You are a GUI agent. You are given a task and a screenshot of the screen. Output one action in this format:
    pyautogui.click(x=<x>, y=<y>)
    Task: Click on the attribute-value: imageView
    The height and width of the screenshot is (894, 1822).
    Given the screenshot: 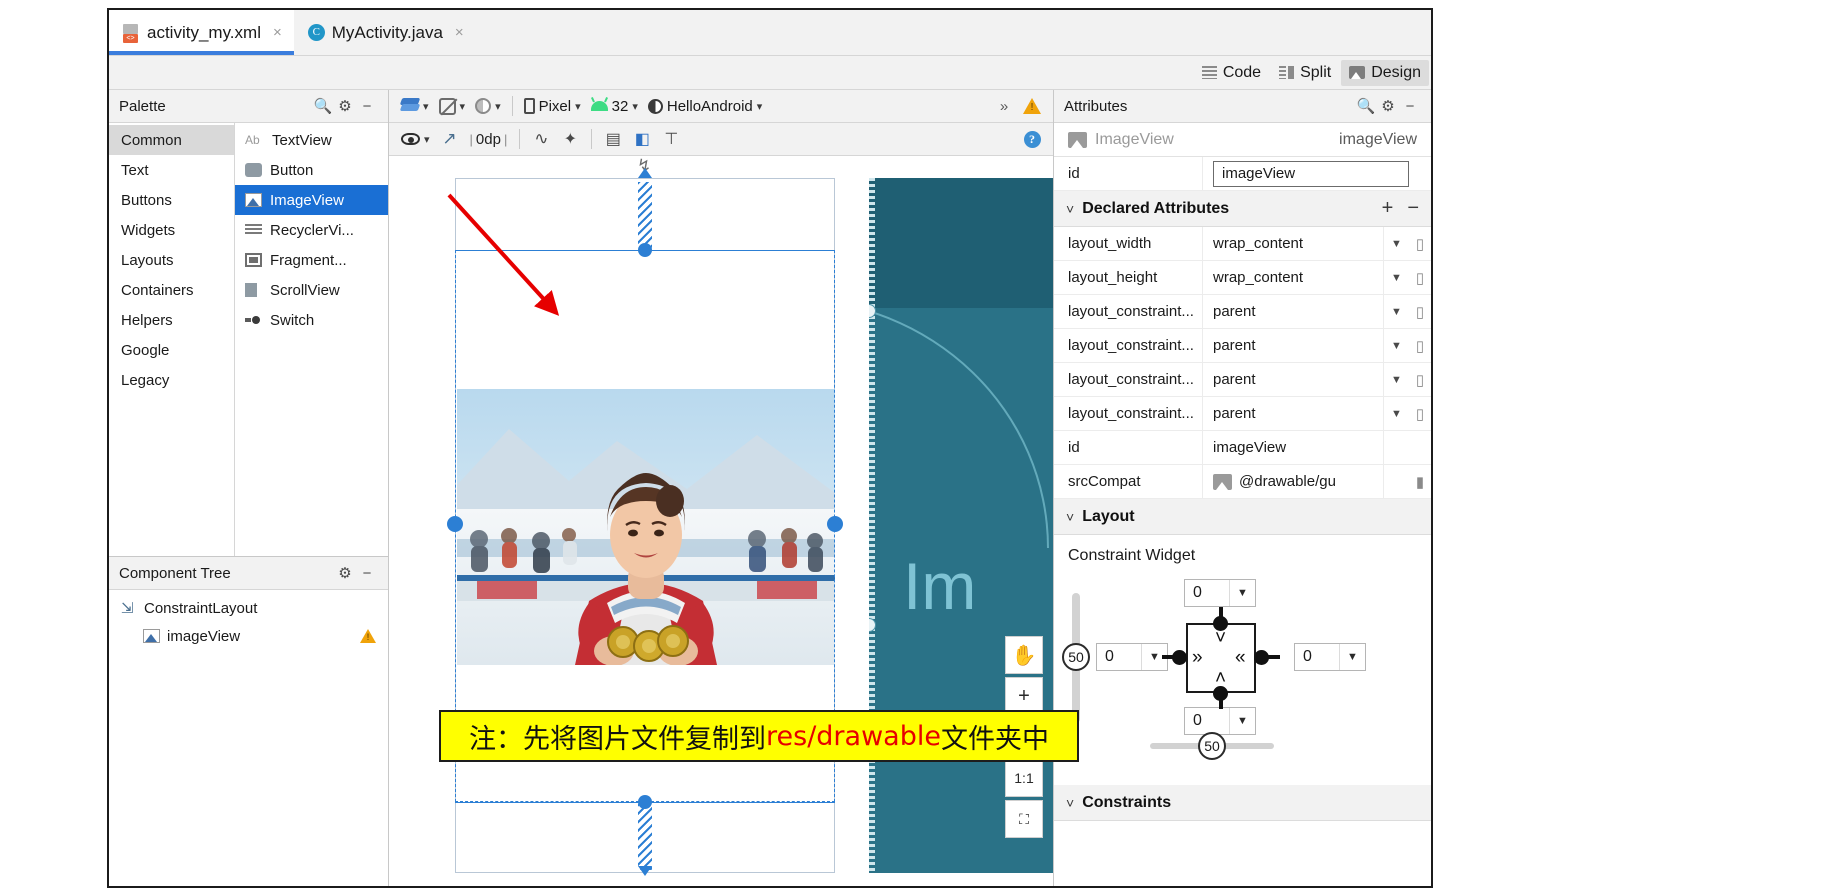 What is the action you would take?
    pyautogui.click(x=1292, y=447)
    